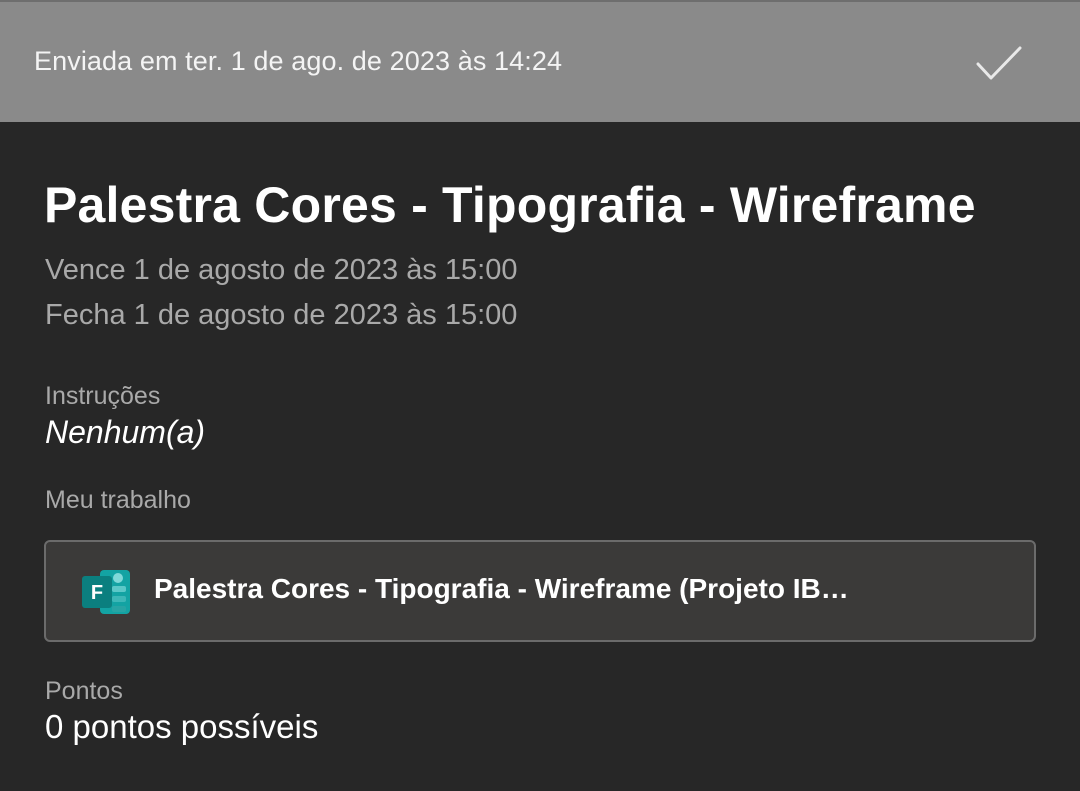 This screenshot has height=791, width=1080. Describe the element at coordinates (281, 270) in the screenshot. I see `due-date: Vence 1 de agosto de 2023 às 15:00` at that location.